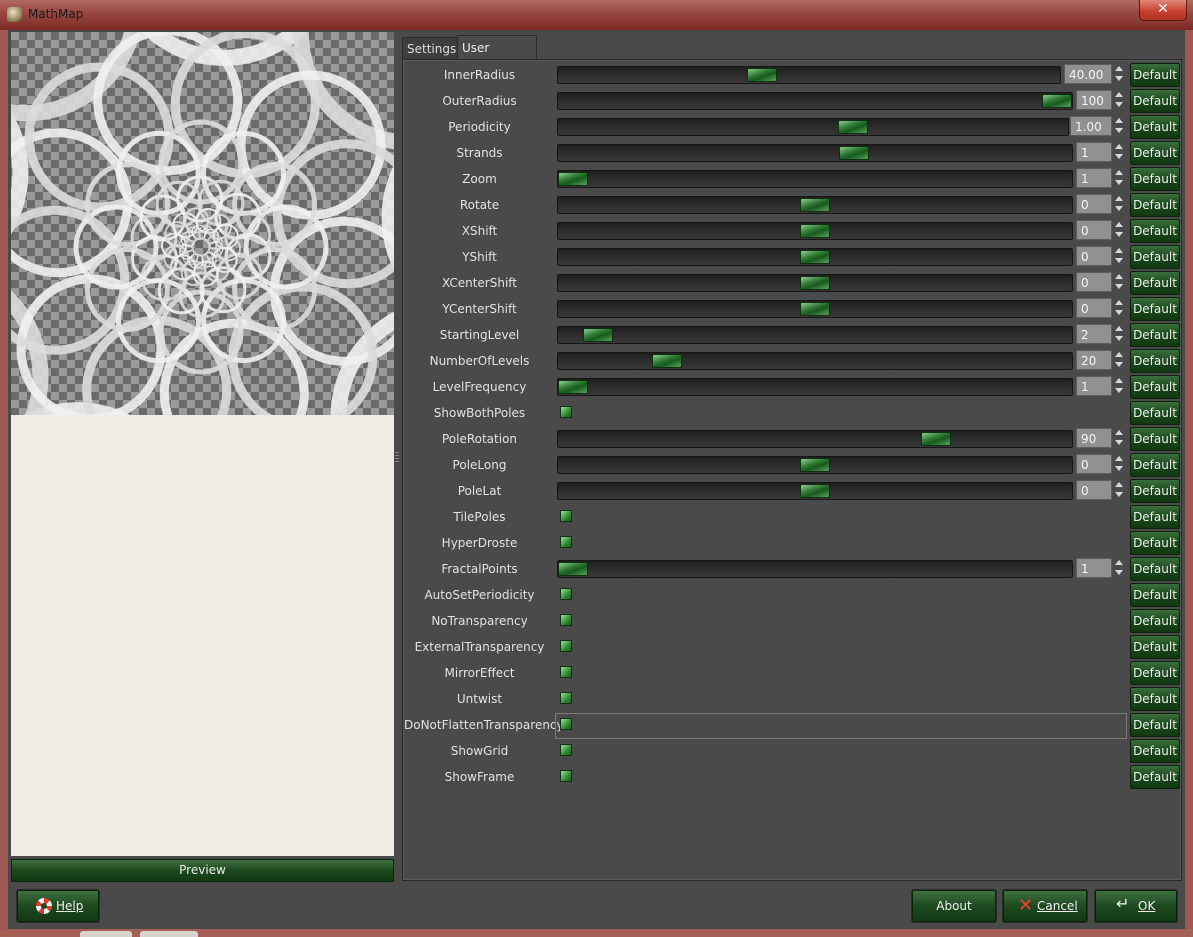 This screenshot has height=937, width=1193. Describe the element at coordinates (1155, 751) in the screenshot. I see `default-button-show-grid: Default` at that location.